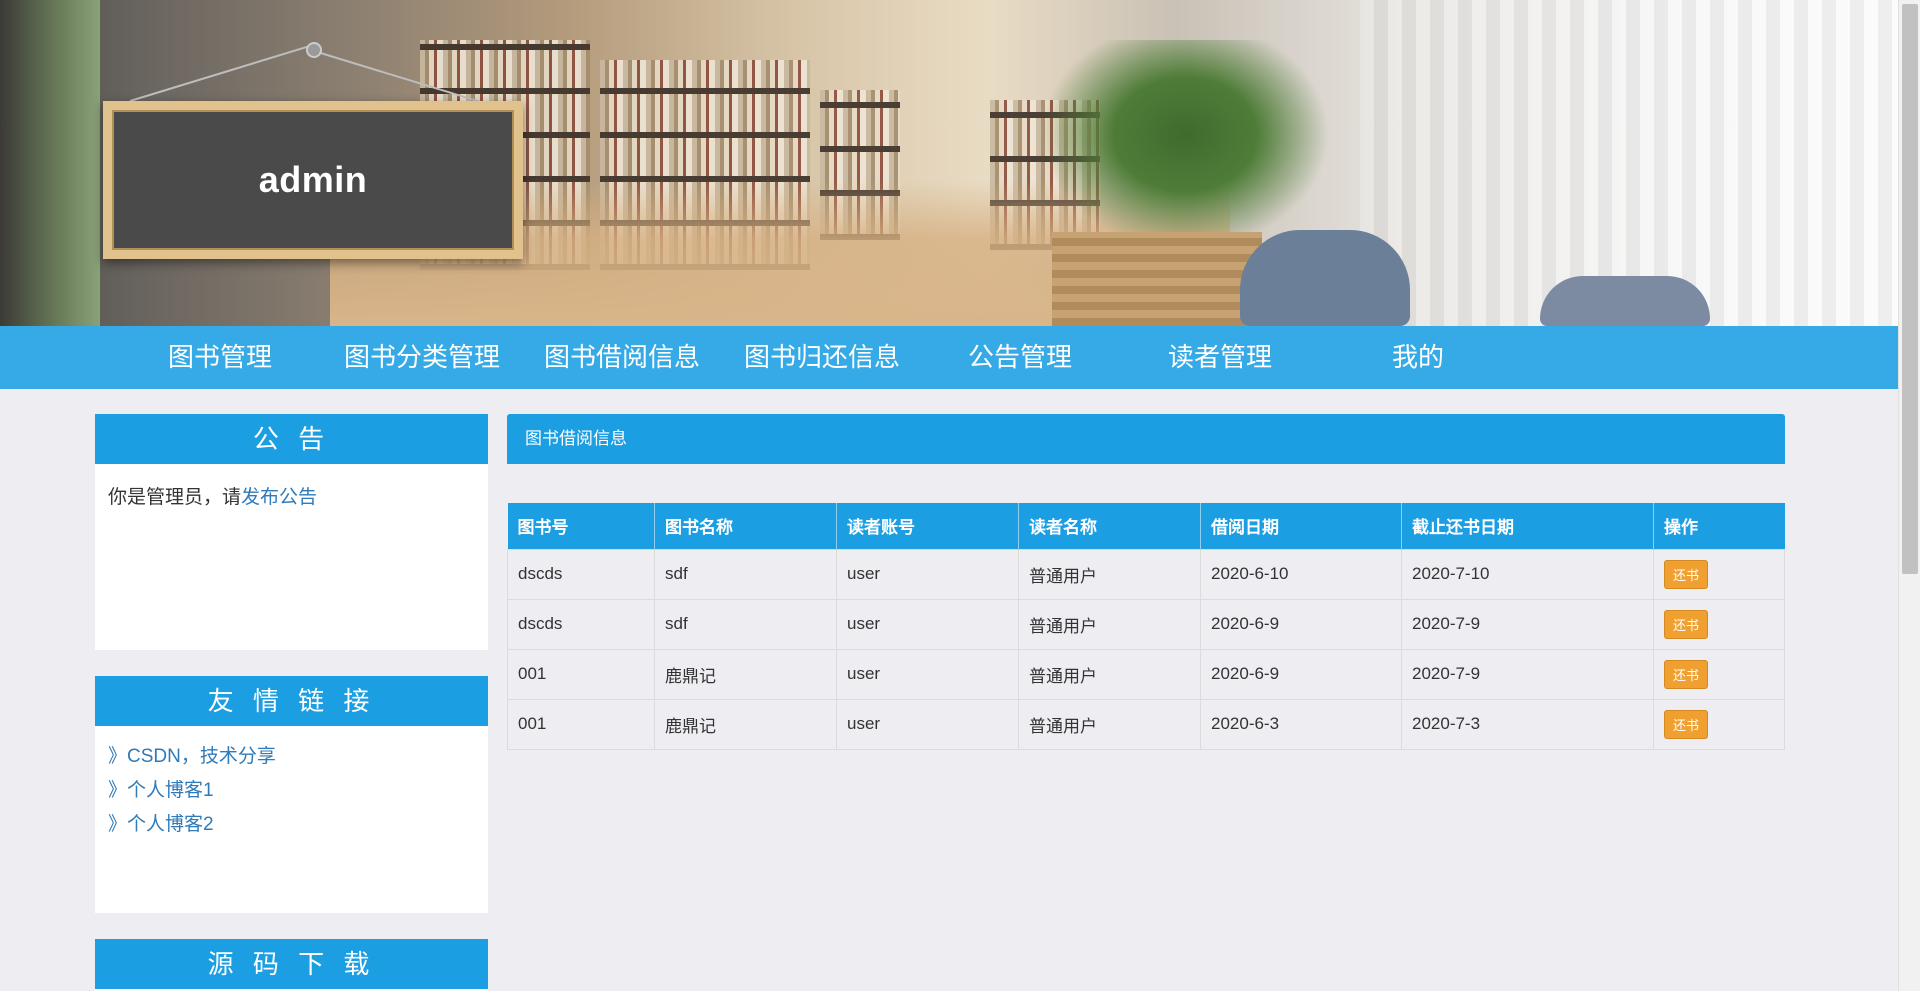 This screenshot has width=1920, height=991. What do you see at coordinates (1527, 526) in the screenshot?
I see `column-header-due-date: 截止还书日期` at bounding box center [1527, 526].